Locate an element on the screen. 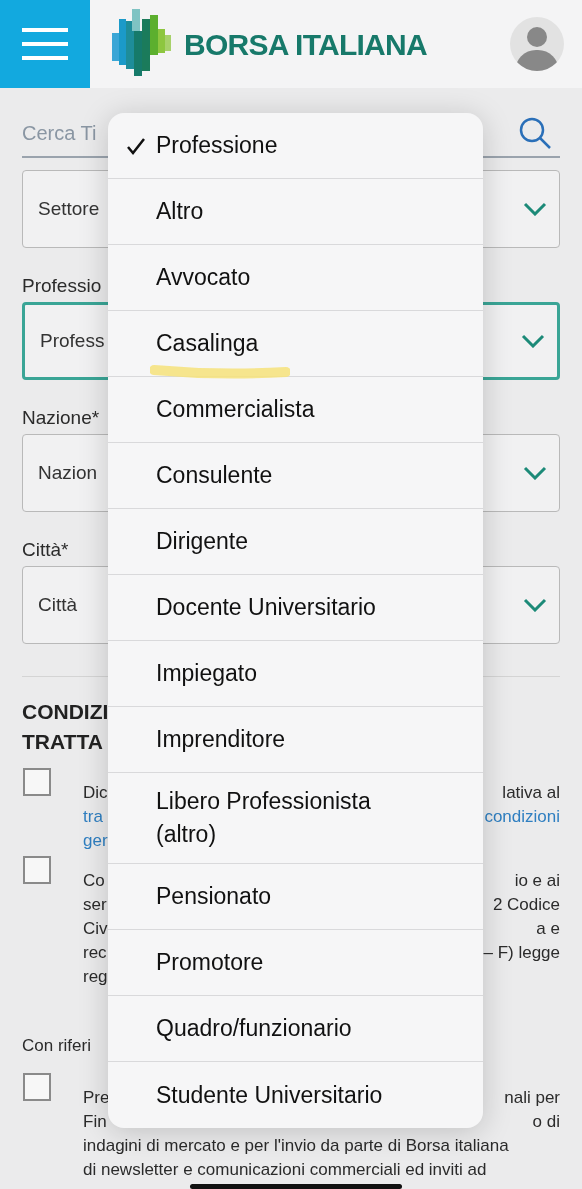 The height and width of the screenshot is (1189, 582). field-label: Città* is located at coordinates (45, 550).